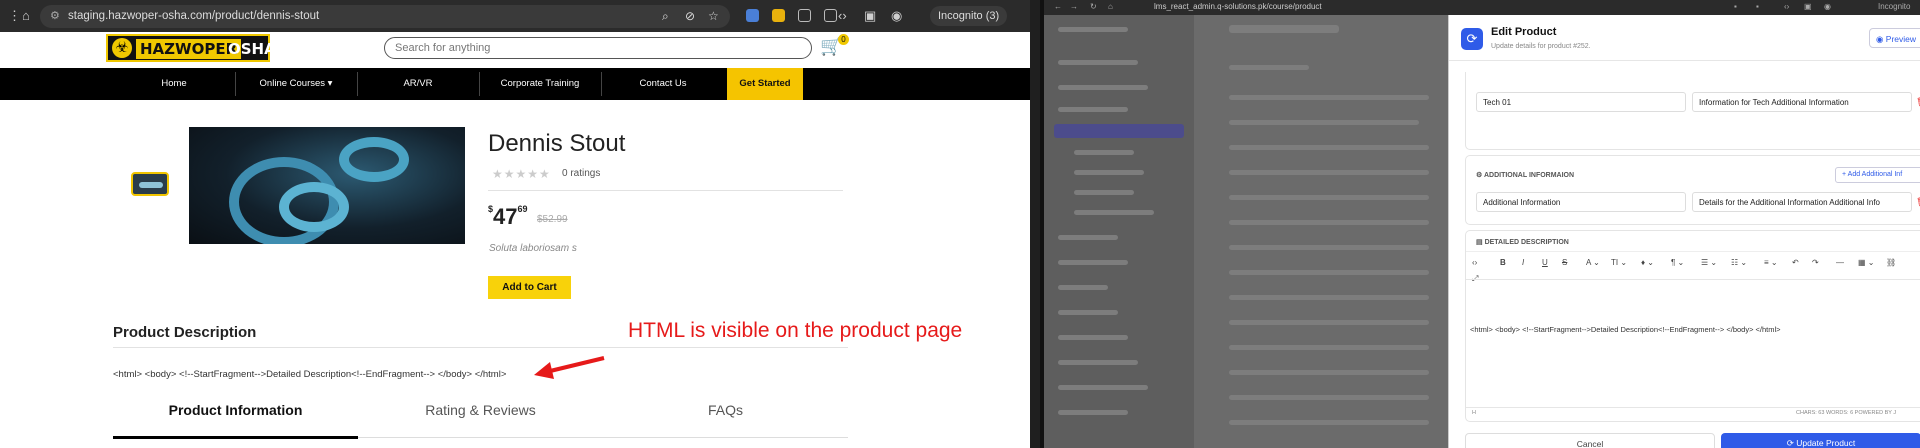  I want to click on tab-rating-reviews: Rating & Reviews, so click(480, 410).